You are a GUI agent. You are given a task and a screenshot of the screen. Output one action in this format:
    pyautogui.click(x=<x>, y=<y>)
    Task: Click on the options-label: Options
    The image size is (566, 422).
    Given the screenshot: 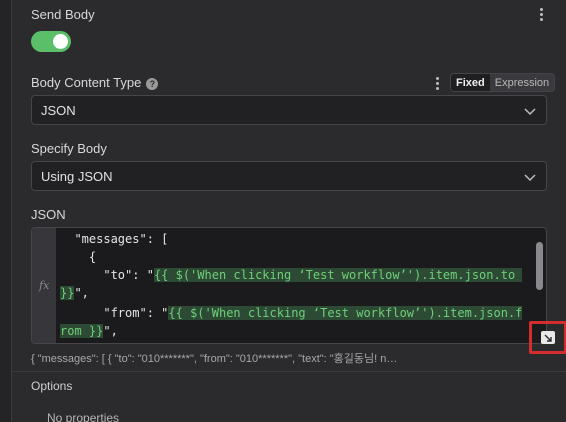 What is the action you would take?
    pyautogui.click(x=52, y=386)
    